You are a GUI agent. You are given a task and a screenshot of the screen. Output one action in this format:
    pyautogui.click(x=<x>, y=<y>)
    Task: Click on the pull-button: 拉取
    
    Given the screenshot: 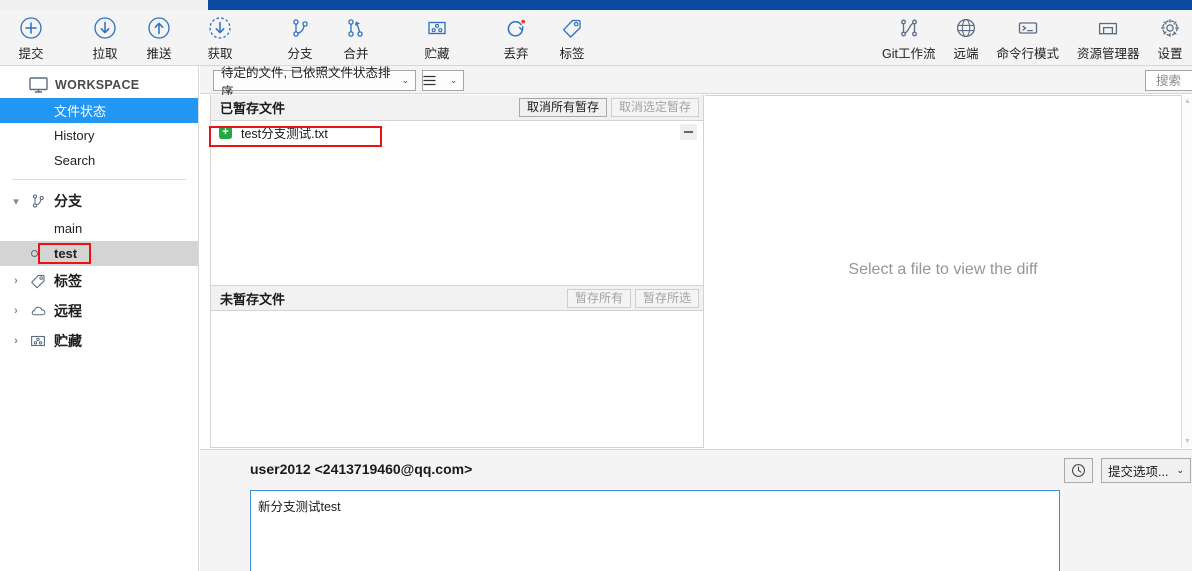 What is the action you would take?
    pyautogui.click(x=105, y=38)
    